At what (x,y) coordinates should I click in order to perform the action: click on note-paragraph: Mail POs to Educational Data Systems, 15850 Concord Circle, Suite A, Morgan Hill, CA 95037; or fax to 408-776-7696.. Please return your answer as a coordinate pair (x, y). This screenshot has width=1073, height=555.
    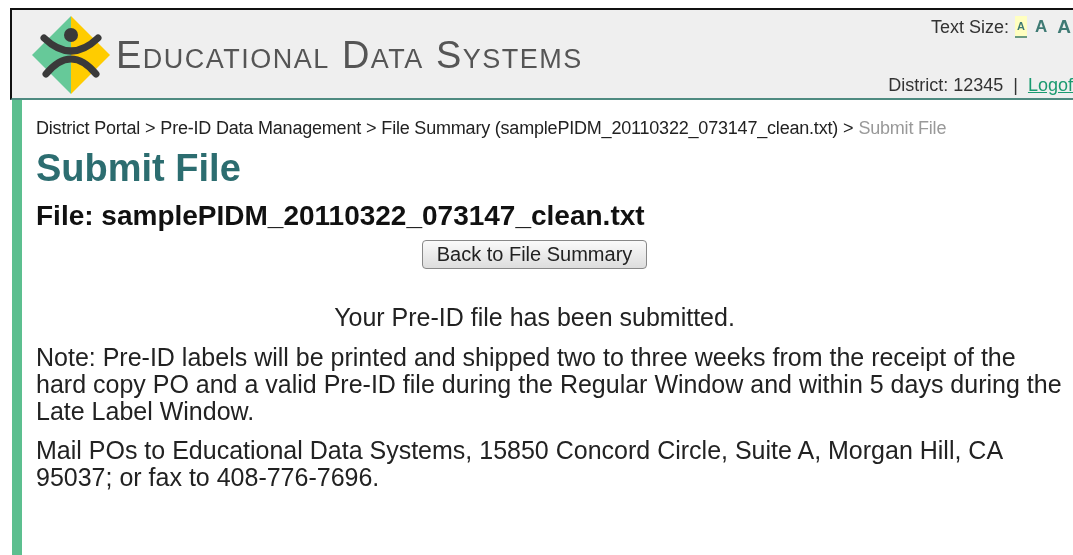
    Looking at the image, I should click on (520, 464).